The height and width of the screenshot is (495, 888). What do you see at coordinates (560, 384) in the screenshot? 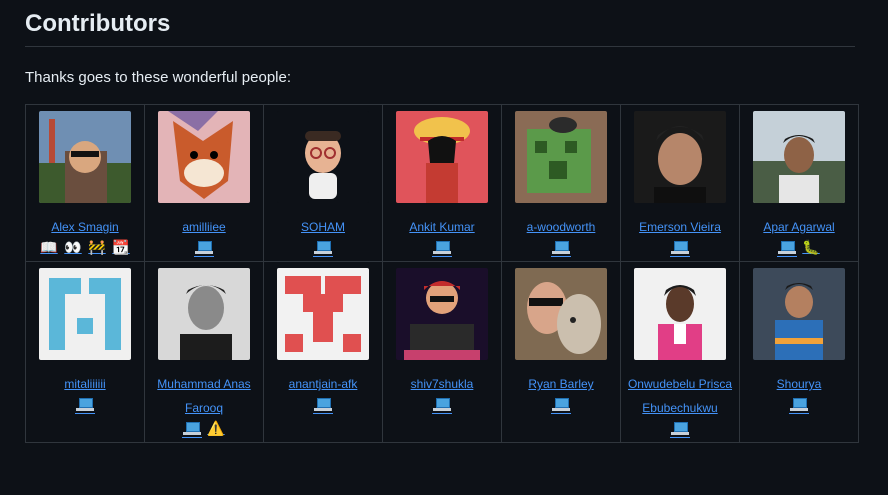
I see `contributor-name: Ryan Barley` at bounding box center [560, 384].